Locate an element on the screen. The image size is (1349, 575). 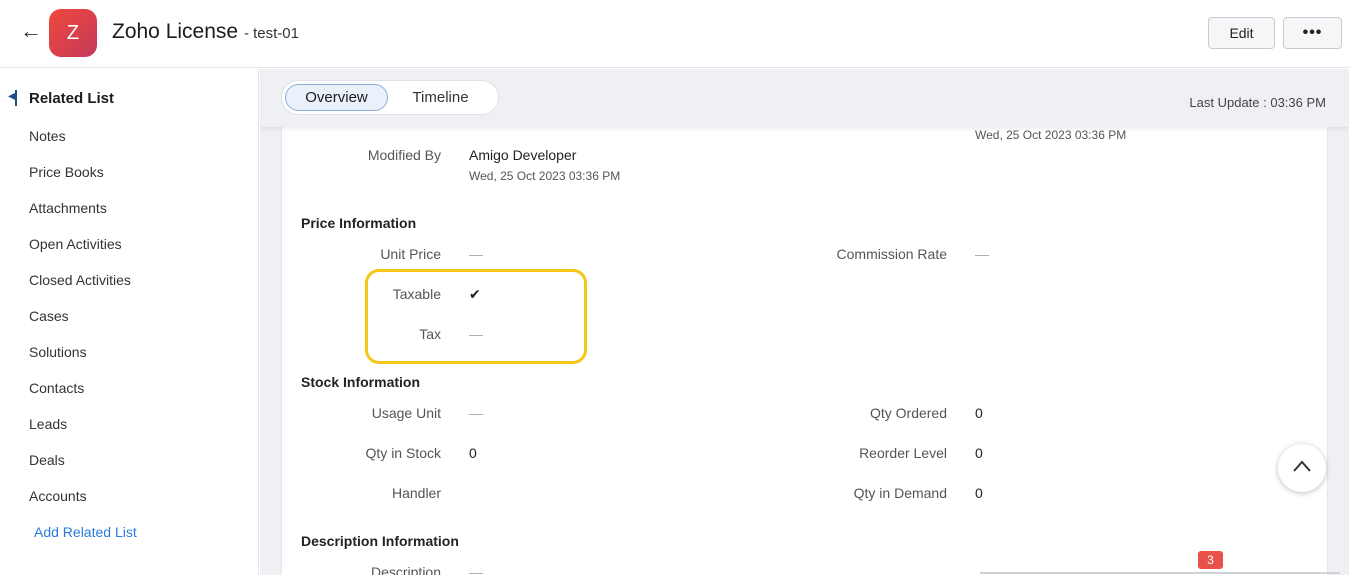
unit-price-value: — is located at coordinates (476, 254).